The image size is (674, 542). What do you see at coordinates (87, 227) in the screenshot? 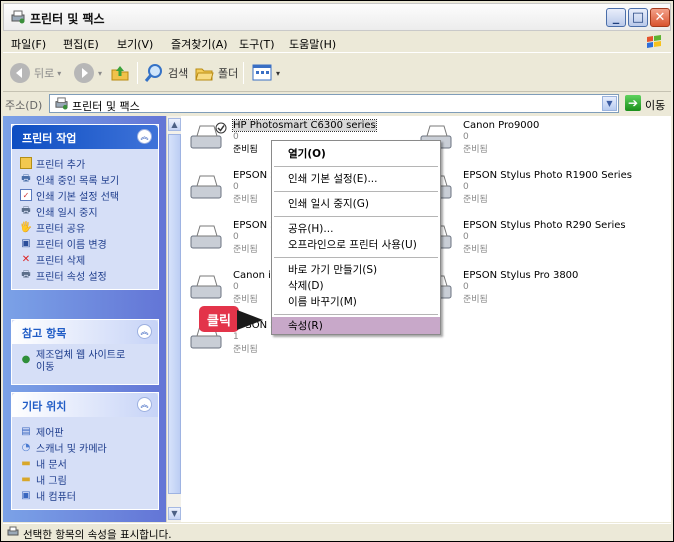
I see `task-share: 🖐 프린터 공유` at bounding box center [87, 227].